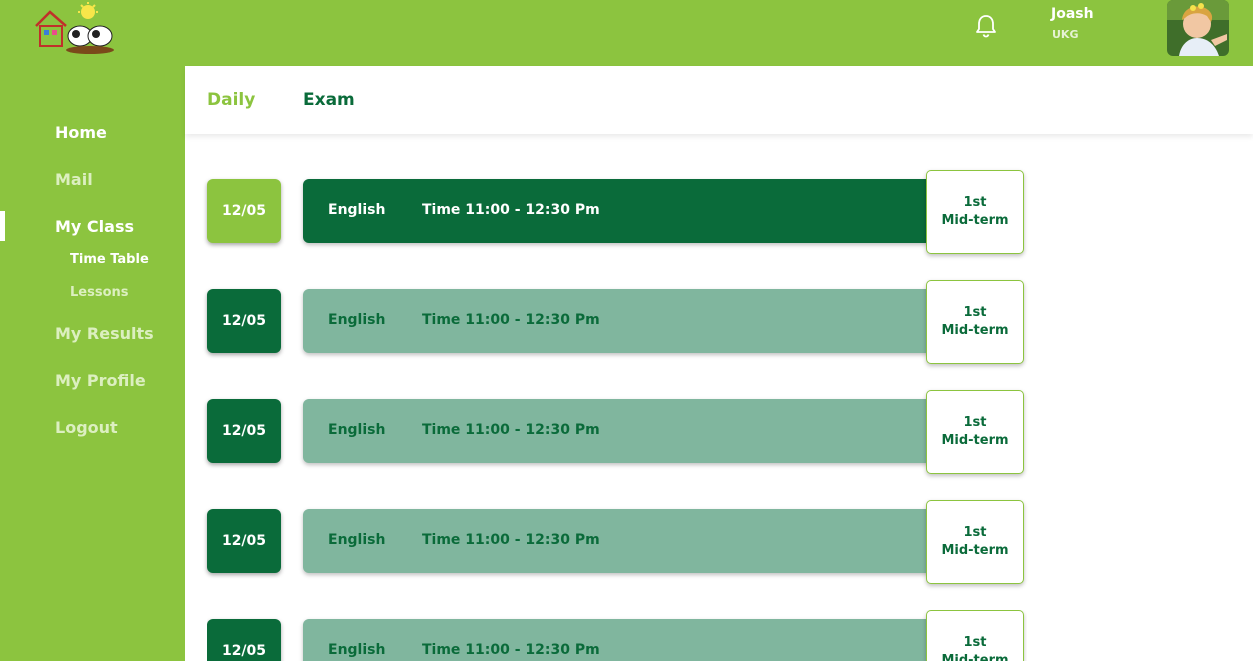 This screenshot has width=1253, height=661. Describe the element at coordinates (986, 26) in the screenshot. I see `bell-icon` at that location.